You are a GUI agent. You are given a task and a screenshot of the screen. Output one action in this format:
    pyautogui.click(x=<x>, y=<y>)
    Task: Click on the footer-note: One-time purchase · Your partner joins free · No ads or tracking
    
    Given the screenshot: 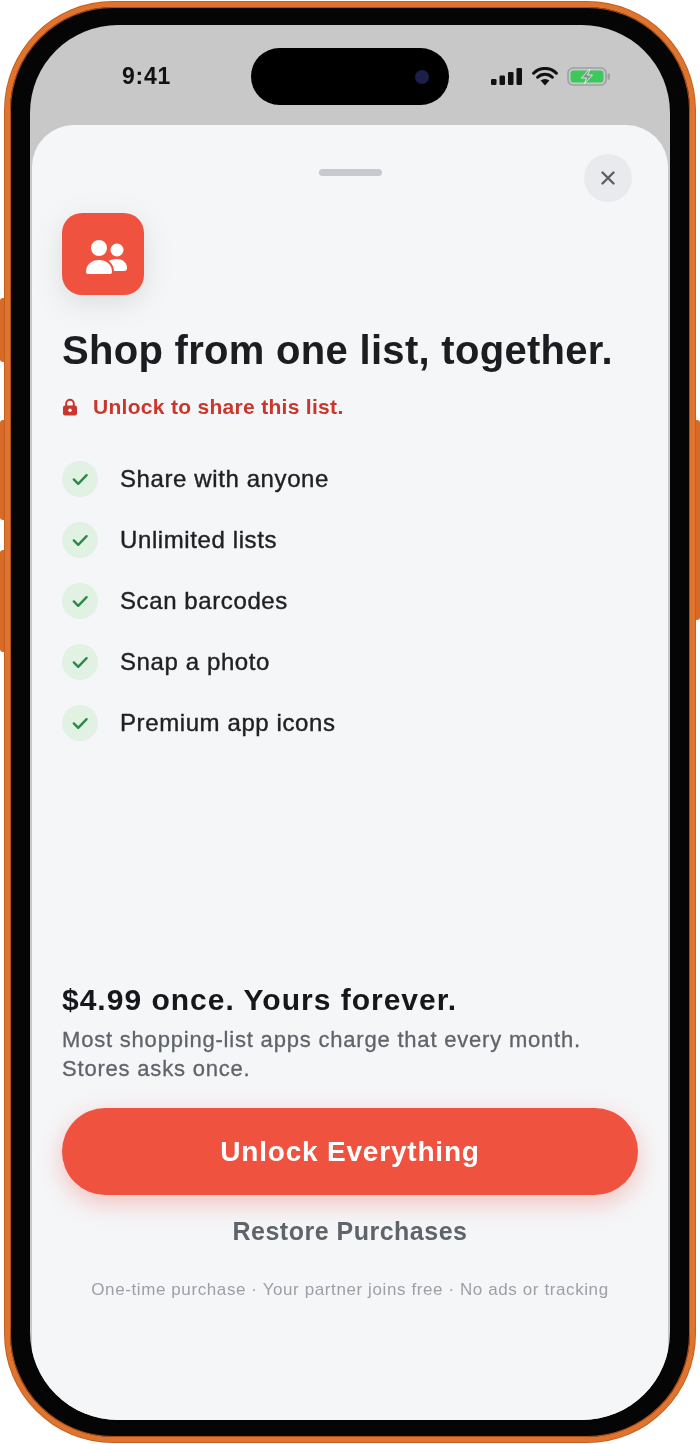 What is the action you would take?
    pyautogui.click(x=350, y=1290)
    